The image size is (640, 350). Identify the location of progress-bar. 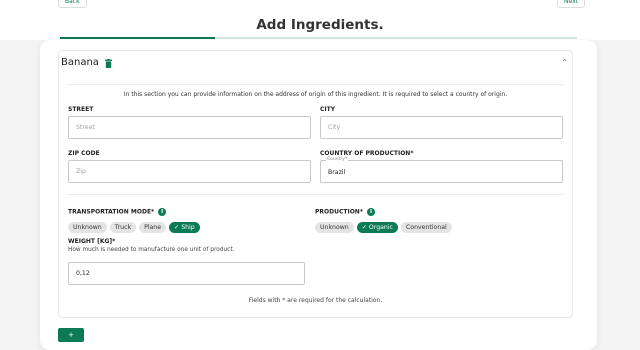
(318, 38).